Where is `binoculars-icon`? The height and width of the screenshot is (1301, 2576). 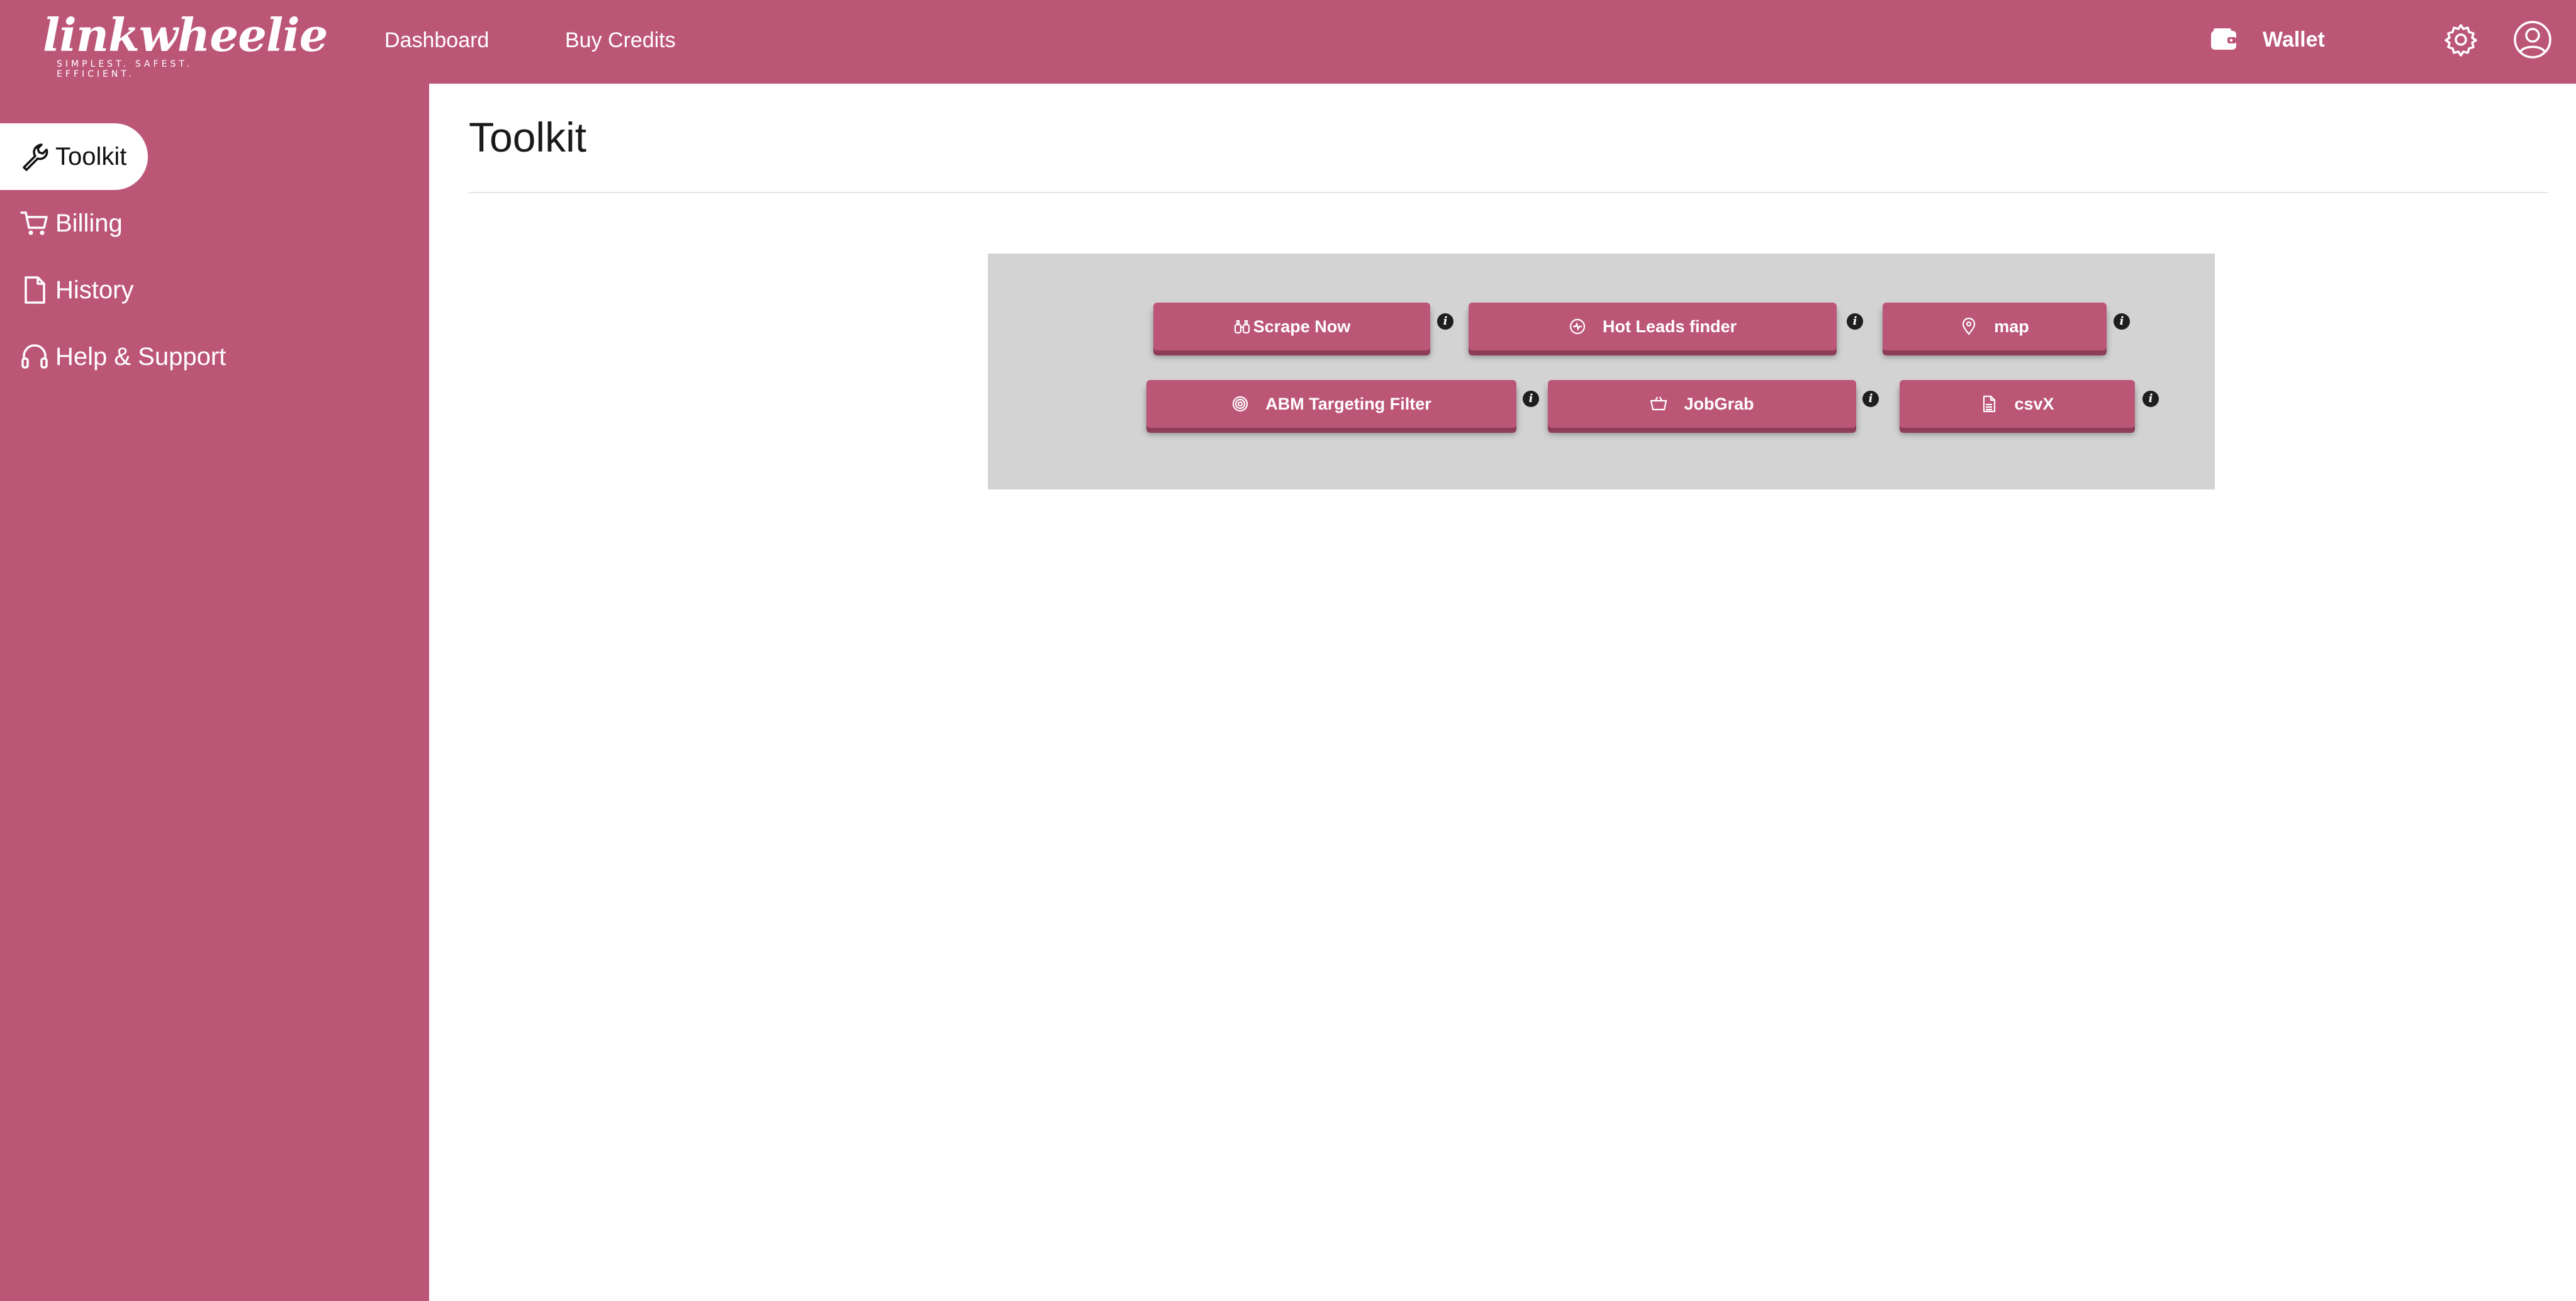 binoculars-icon is located at coordinates (1242, 327).